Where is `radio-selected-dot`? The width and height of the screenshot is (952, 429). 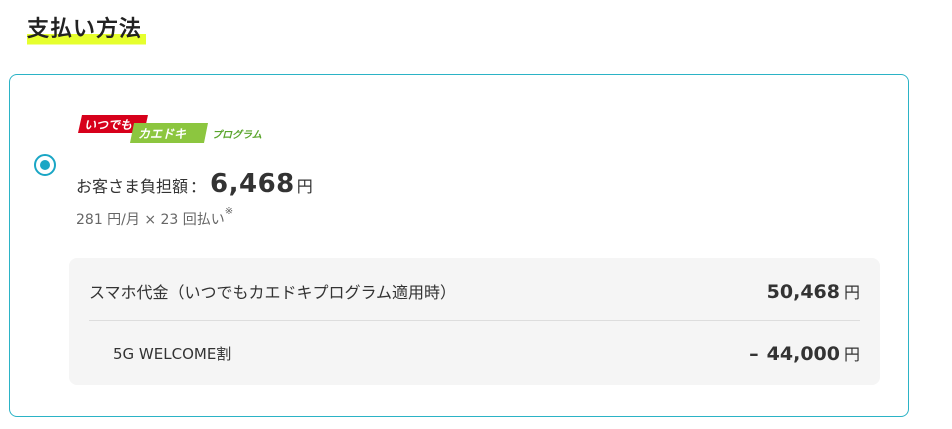 radio-selected-dot is located at coordinates (45, 165).